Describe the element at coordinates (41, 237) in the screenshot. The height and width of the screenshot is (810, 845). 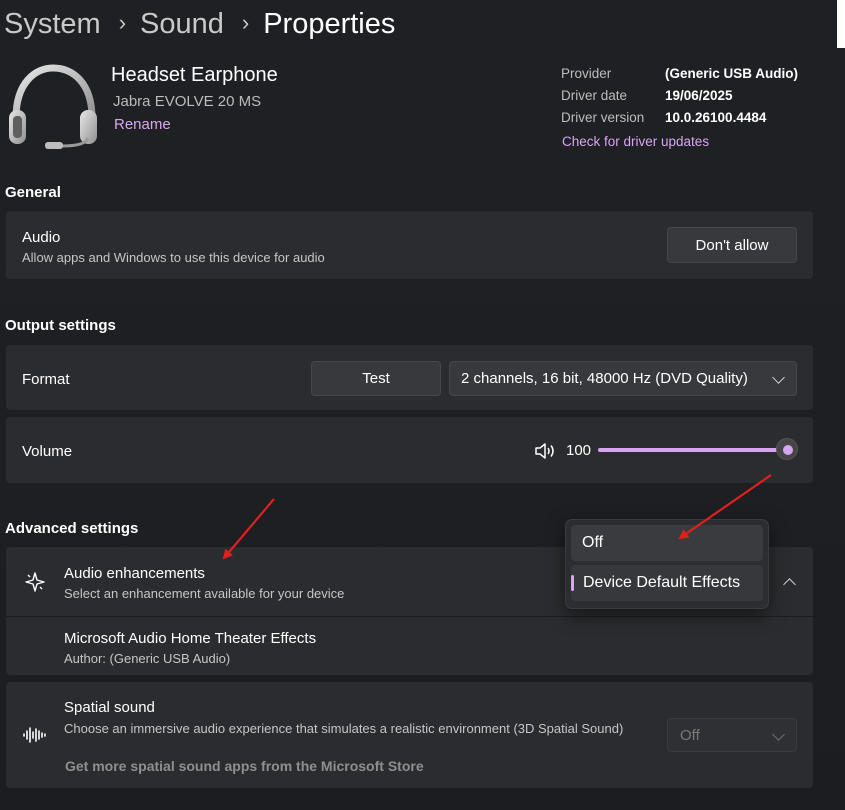
I see `audio-title: Audio` at that location.